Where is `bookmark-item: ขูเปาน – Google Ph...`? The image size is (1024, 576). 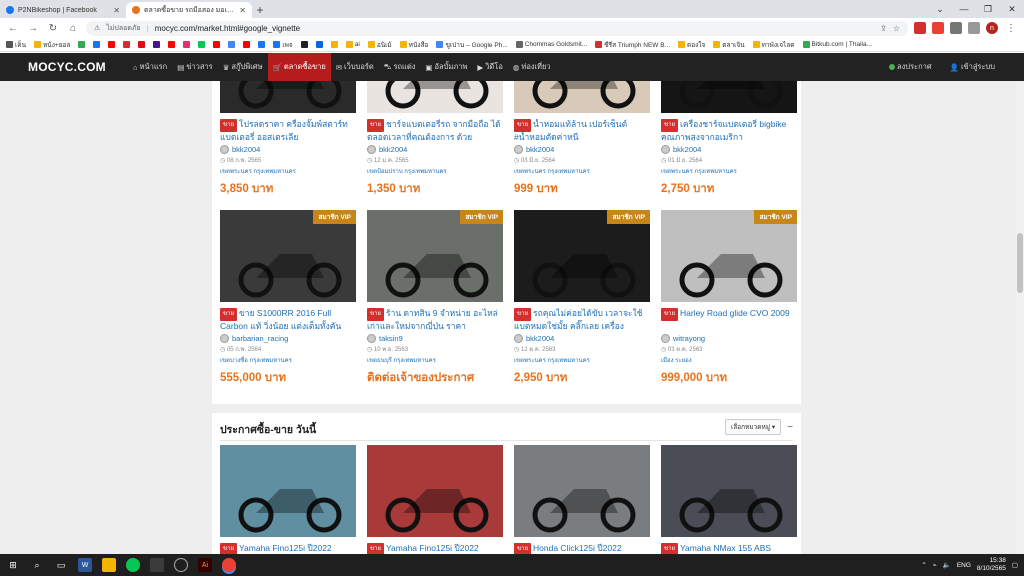
bookmark-item: ขูเปาน – Google Ph... is located at coordinates (472, 45).